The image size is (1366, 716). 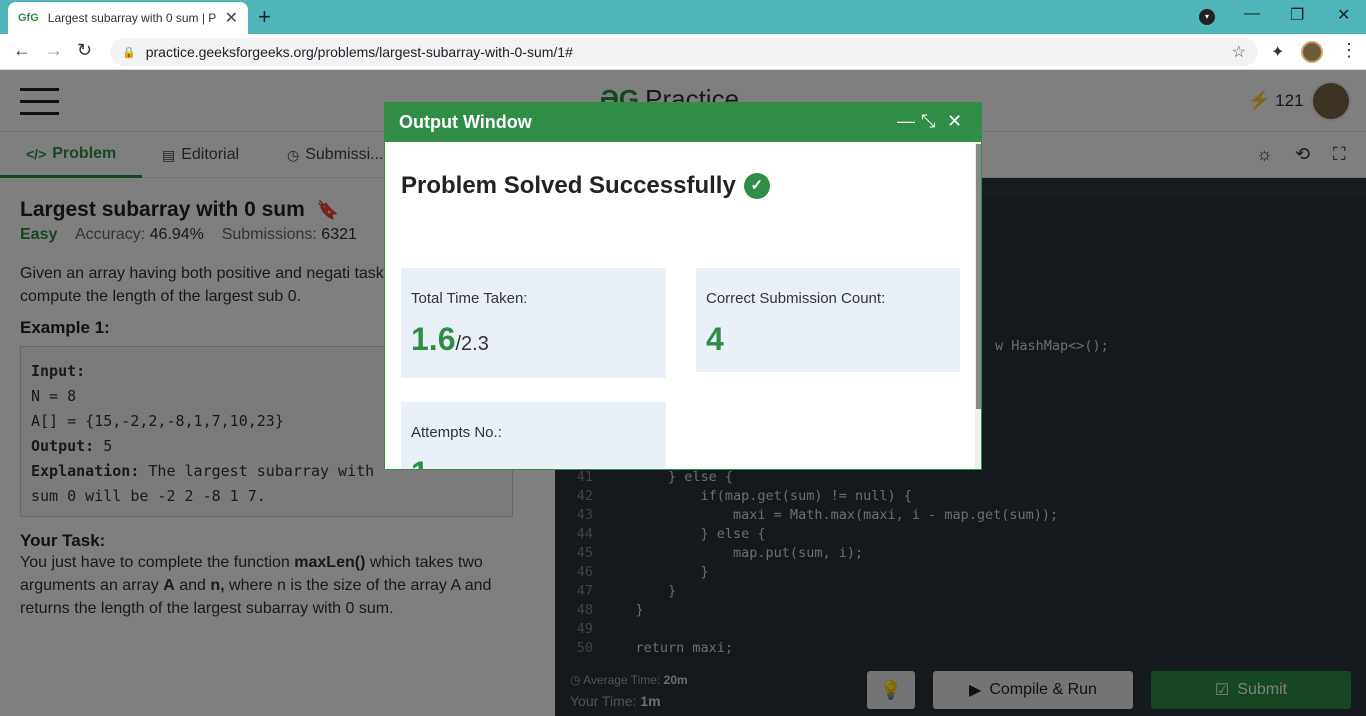 What do you see at coordinates (1297, 15) in the screenshot?
I see `restore-icon: ❐` at bounding box center [1297, 15].